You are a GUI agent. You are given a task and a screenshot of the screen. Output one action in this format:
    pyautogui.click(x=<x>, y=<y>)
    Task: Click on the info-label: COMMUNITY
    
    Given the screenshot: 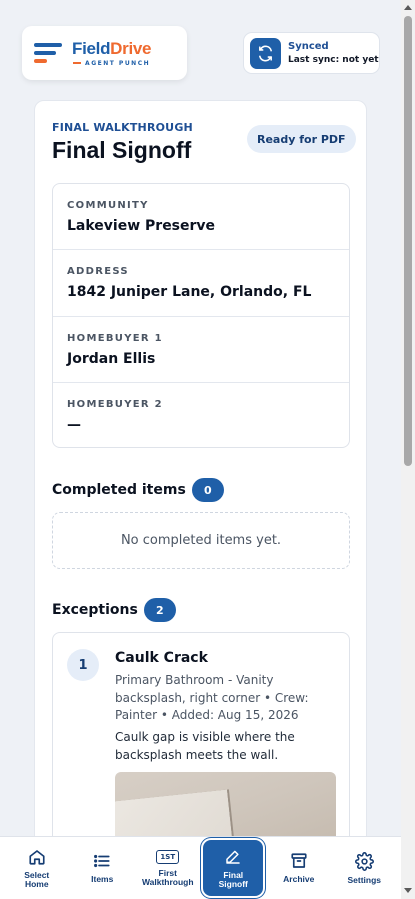 What is the action you would take?
    pyautogui.click(x=108, y=205)
    